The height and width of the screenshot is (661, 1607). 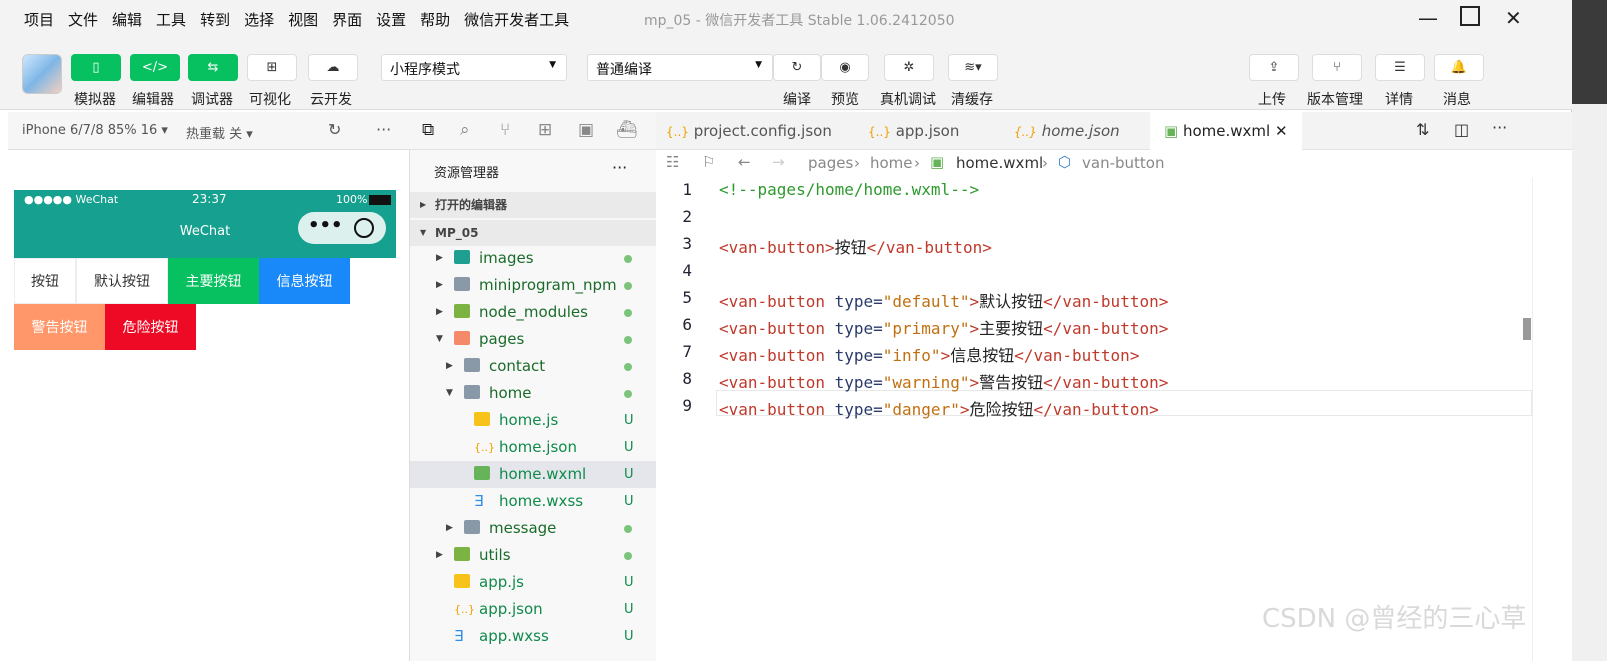 What do you see at coordinates (778, 162) in the screenshot?
I see `forward-icon: →` at bounding box center [778, 162].